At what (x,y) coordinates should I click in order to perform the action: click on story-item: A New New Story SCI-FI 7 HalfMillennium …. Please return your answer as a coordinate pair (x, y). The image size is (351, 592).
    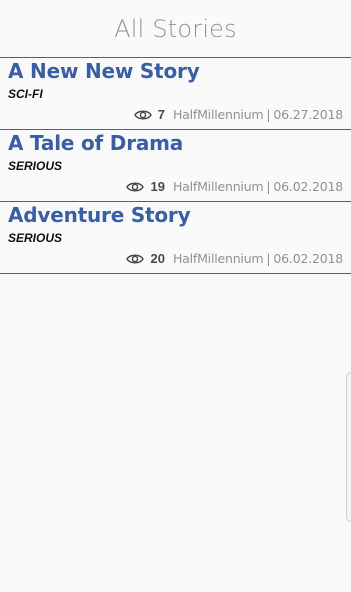
    Looking at the image, I should click on (175, 94).